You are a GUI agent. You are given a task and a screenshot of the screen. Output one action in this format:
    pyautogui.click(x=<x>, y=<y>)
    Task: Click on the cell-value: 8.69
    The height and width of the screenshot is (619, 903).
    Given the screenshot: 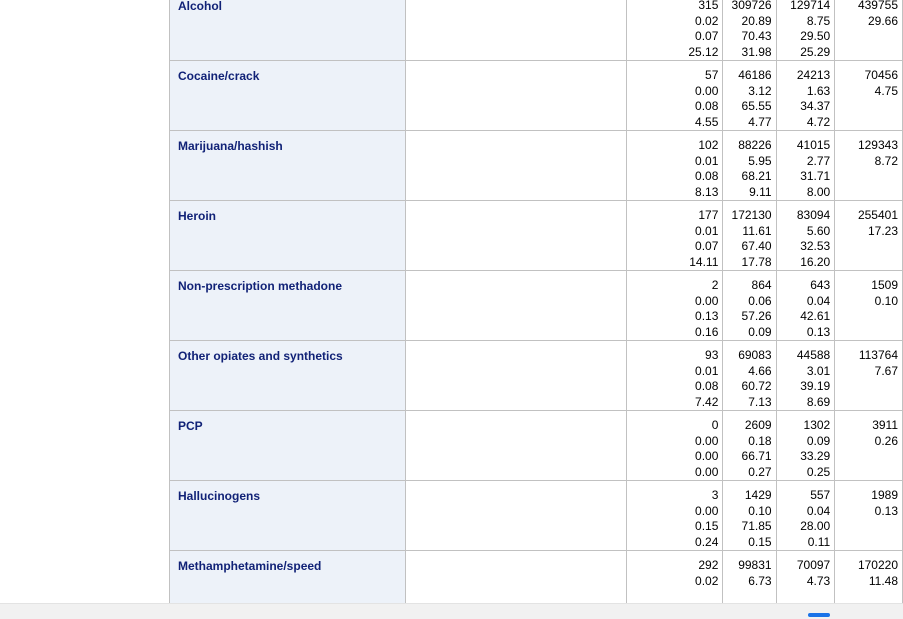 What is the action you would take?
    pyautogui.click(x=818, y=401)
    